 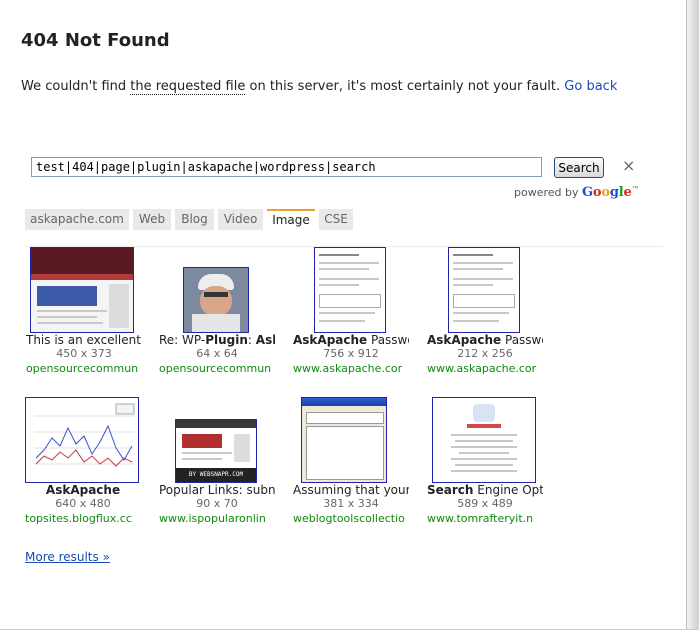 What do you see at coordinates (217, 353) in the screenshot?
I see `result-dimensions: 64 x 64` at bounding box center [217, 353].